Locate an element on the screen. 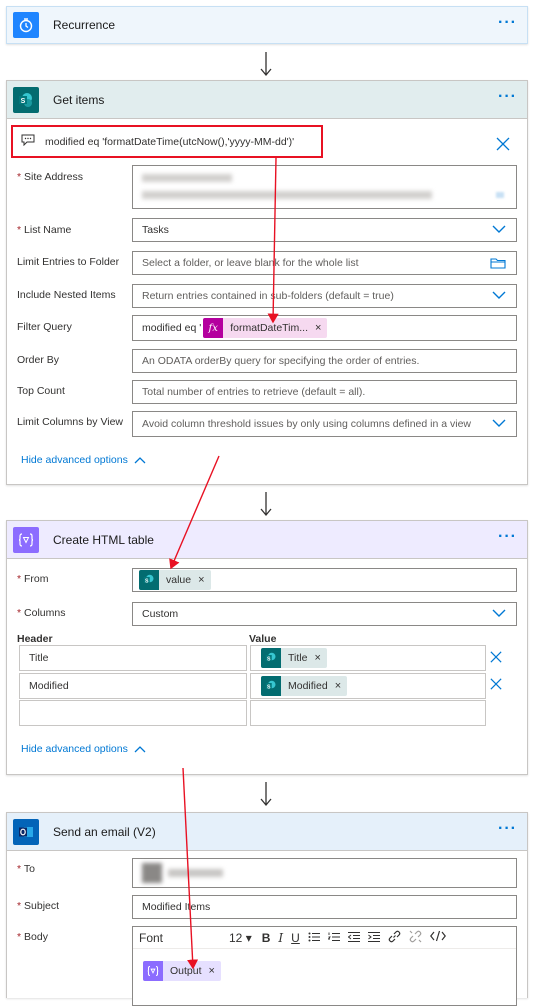 This screenshot has width=541, height=1006. increase-indent-icon is located at coordinates (373, 938).